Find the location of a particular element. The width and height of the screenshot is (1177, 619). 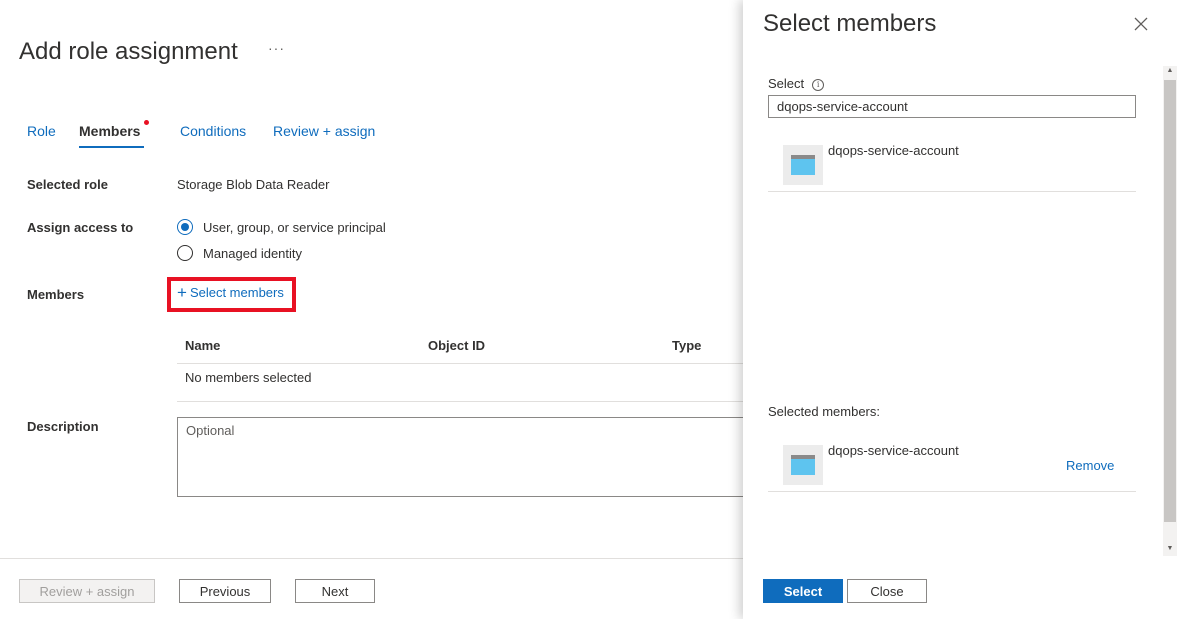

column-header-type: Type is located at coordinates (687, 345).